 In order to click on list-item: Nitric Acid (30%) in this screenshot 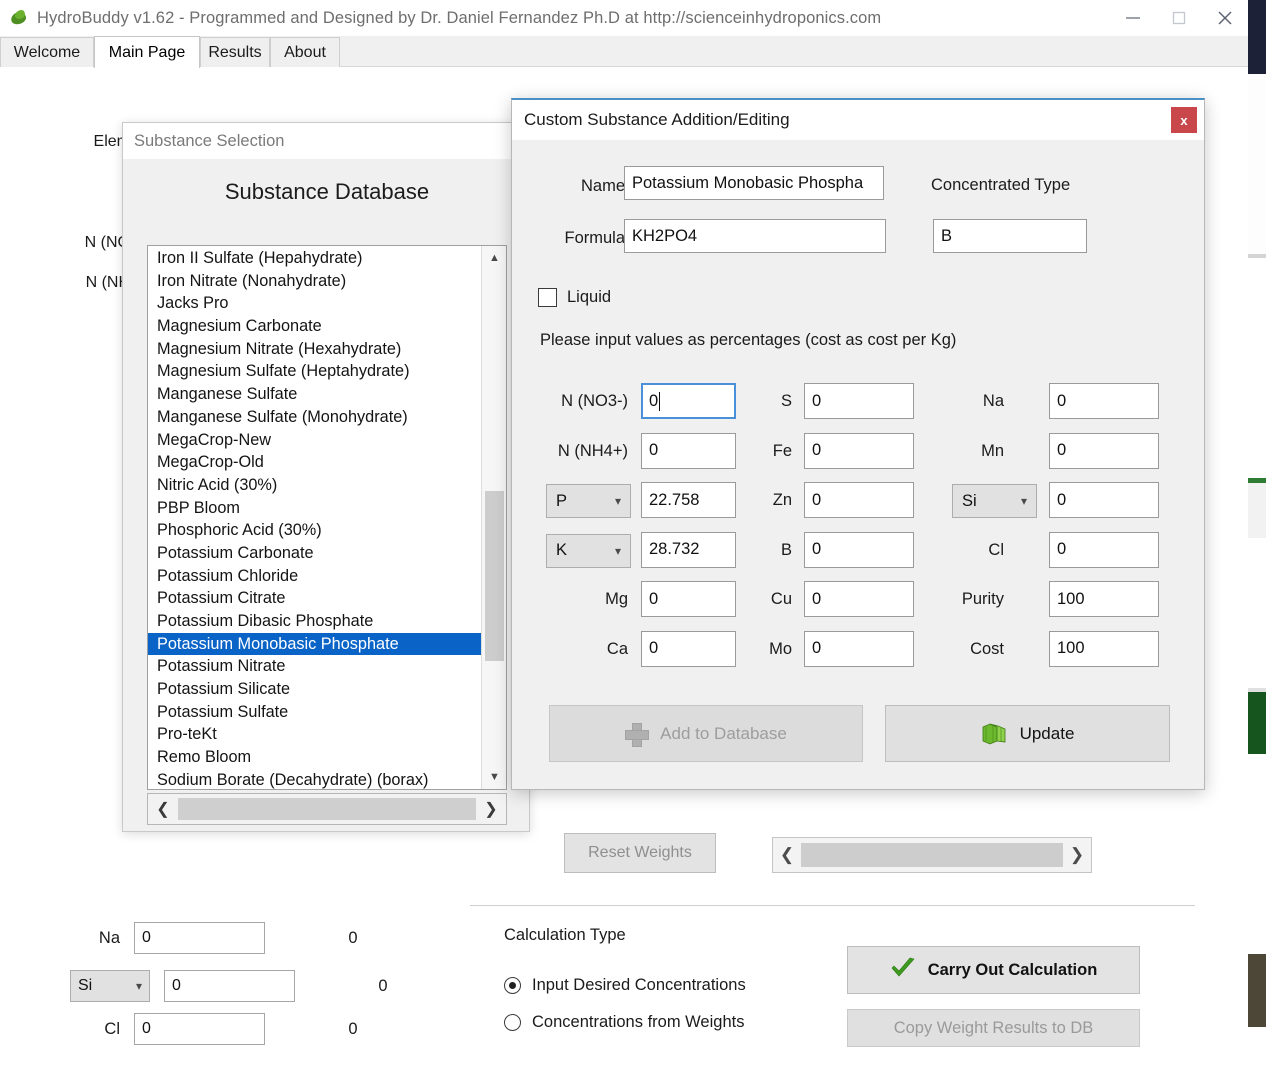, I will do `click(315, 485)`.